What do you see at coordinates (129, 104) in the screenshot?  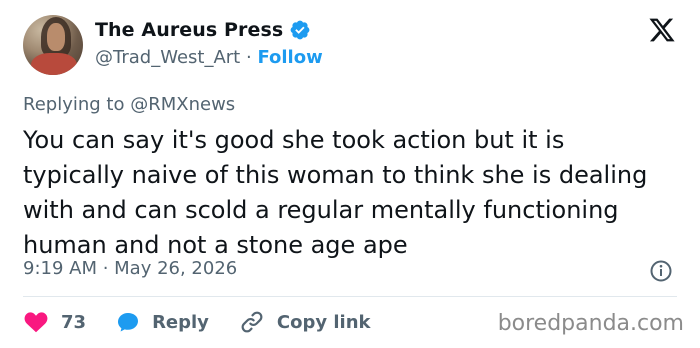 I see `reply-context: Replying to @RMXnews` at bounding box center [129, 104].